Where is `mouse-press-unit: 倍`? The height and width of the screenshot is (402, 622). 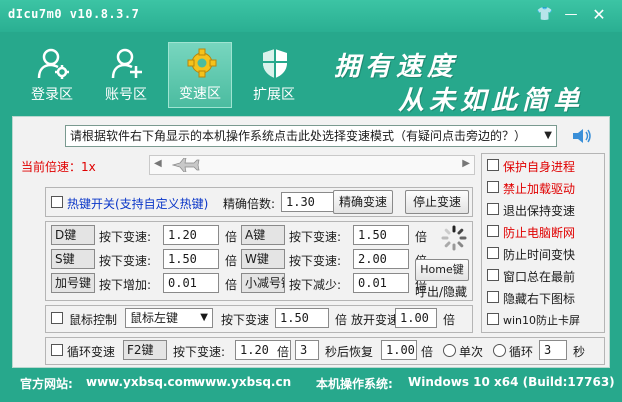 mouse-press-unit: 倍 is located at coordinates (341, 320).